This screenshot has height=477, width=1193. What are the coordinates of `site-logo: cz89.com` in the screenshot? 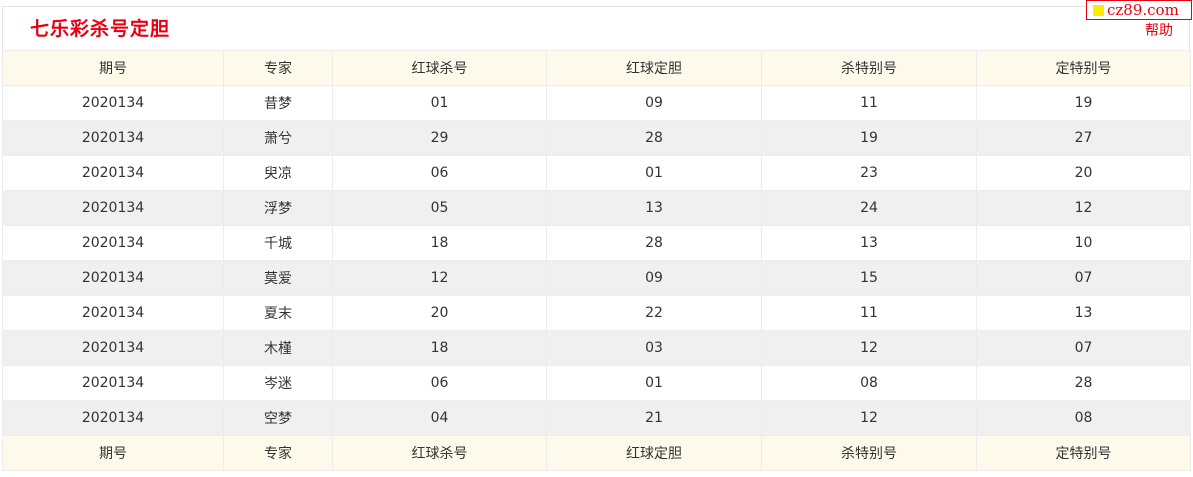 It's located at (1139, 10).